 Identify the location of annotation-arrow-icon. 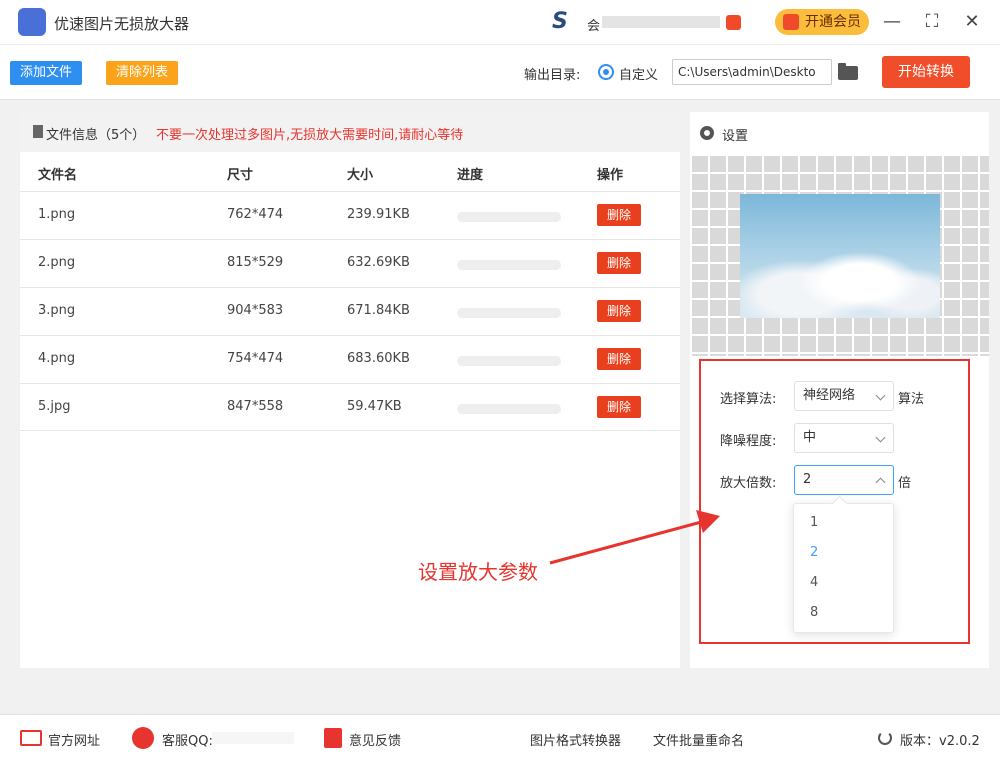
(634, 537).